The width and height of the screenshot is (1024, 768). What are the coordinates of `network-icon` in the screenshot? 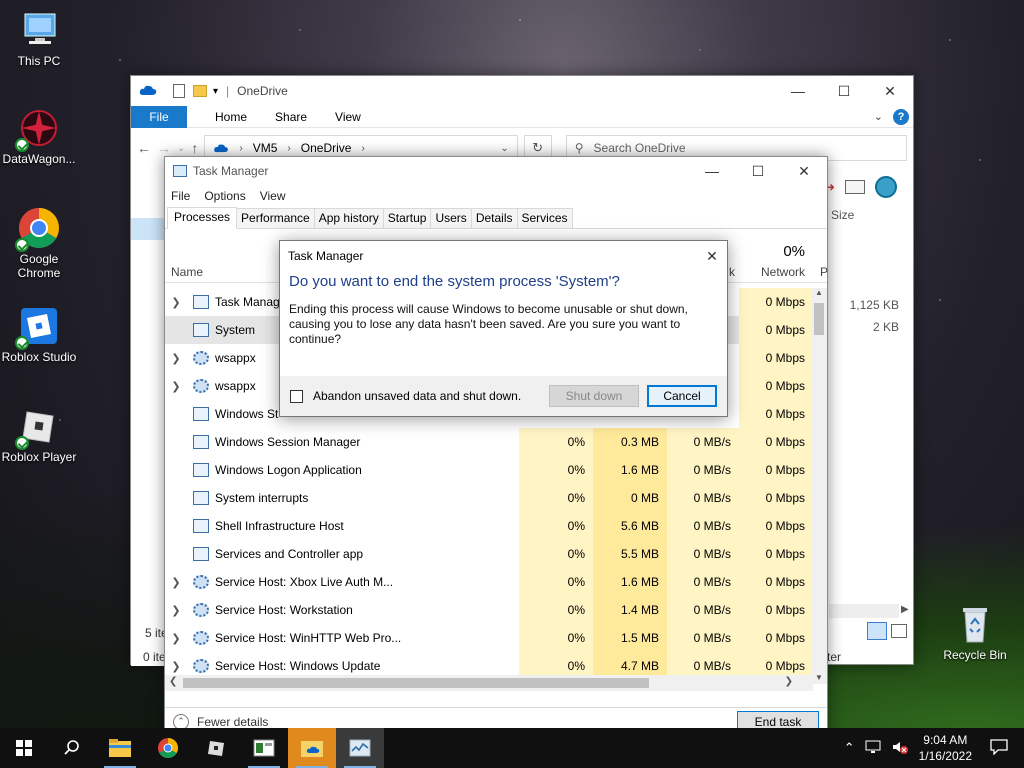 It's located at (873, 748).